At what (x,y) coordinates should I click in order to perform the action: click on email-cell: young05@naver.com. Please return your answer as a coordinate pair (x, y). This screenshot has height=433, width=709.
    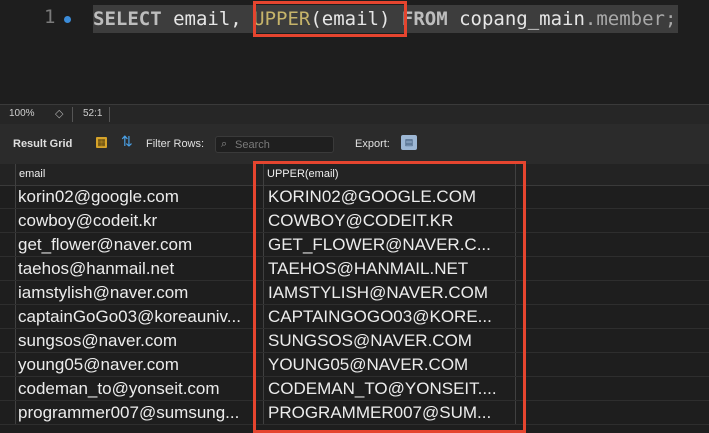
    Looking at the image, I should click on (139, 364).